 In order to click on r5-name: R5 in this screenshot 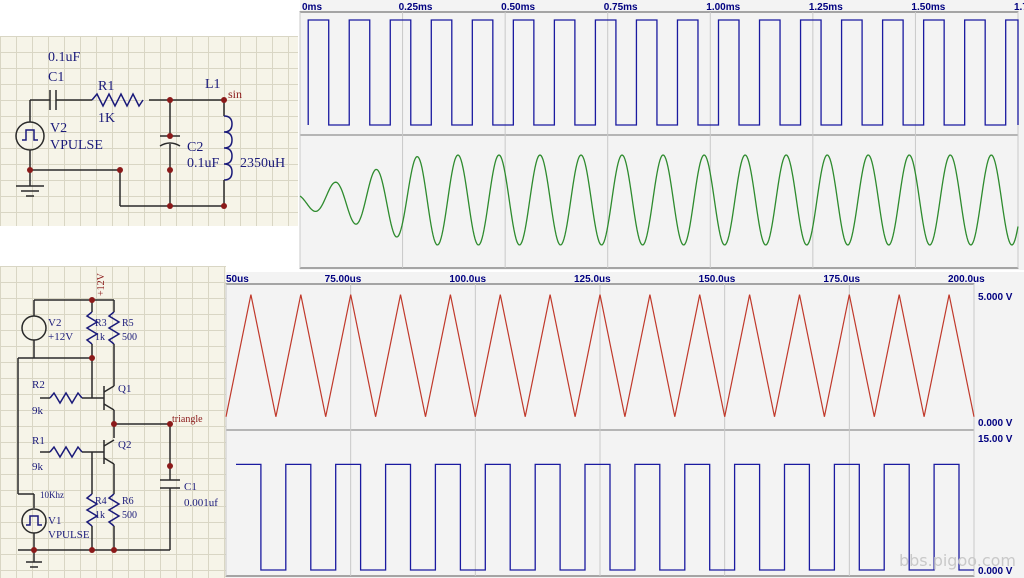, I will do `click(128, 323)`.